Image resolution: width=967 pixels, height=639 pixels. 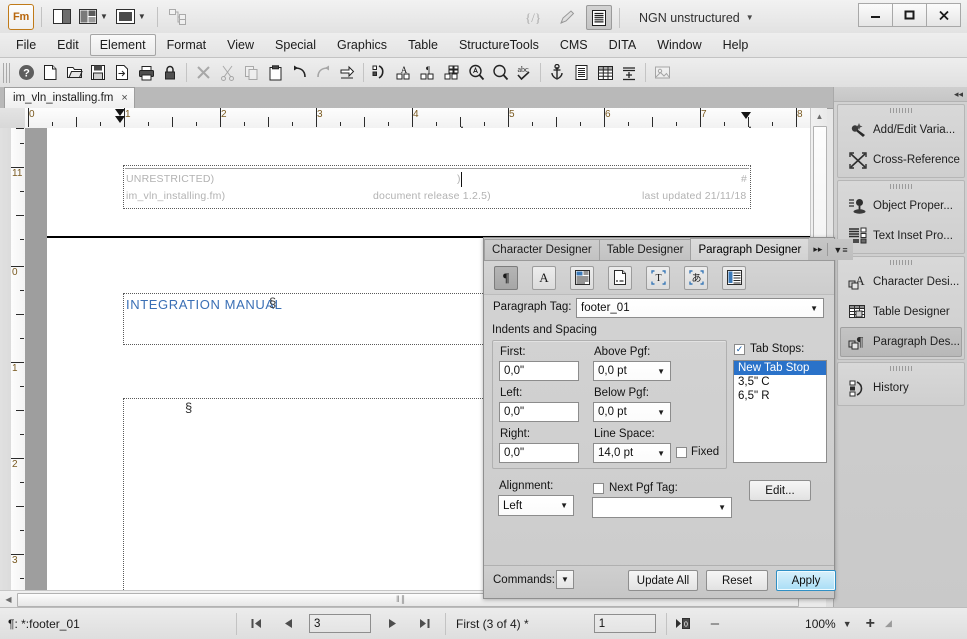 I want to click on footer-text-frame, so click(x=437, y=187).